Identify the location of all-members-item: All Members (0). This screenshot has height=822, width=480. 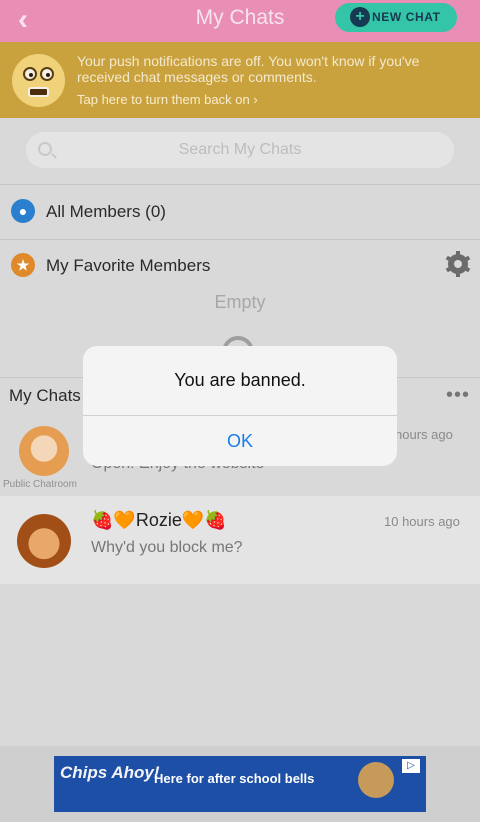
(106, 212).